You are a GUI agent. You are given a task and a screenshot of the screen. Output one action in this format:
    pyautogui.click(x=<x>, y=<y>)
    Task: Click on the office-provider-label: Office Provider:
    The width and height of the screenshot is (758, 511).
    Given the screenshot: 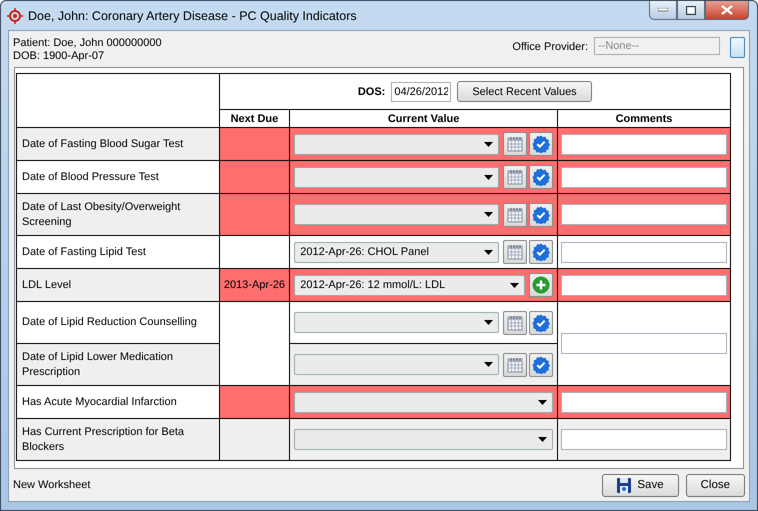 What is the action you would take?
    pyautogui.click(x=550, y=46)
    